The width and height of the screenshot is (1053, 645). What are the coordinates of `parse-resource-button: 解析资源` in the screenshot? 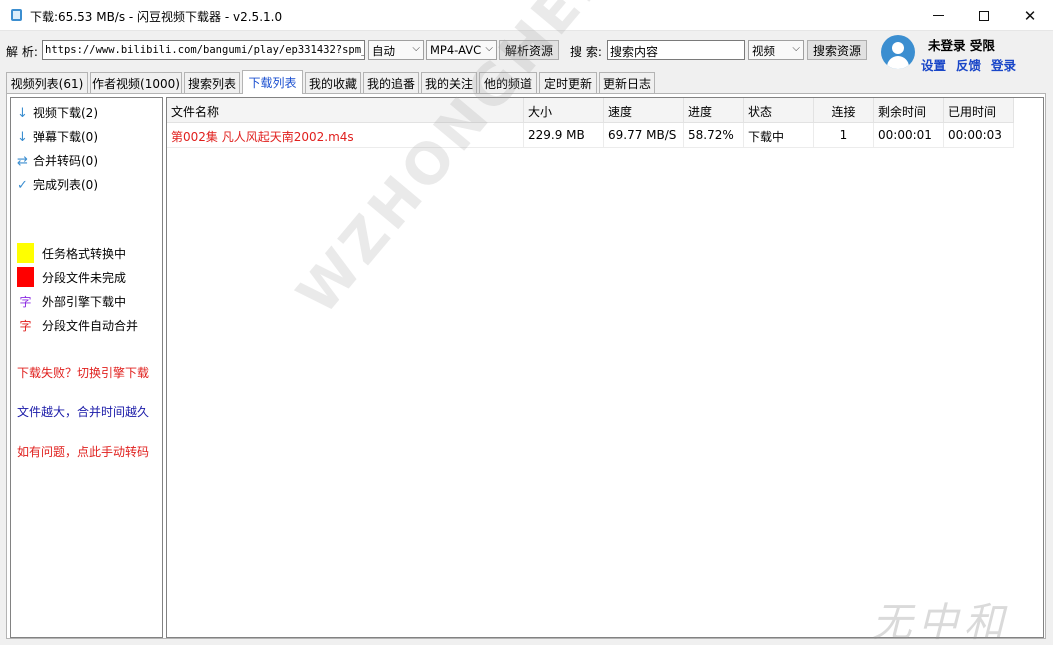 It's located at (529, 50).